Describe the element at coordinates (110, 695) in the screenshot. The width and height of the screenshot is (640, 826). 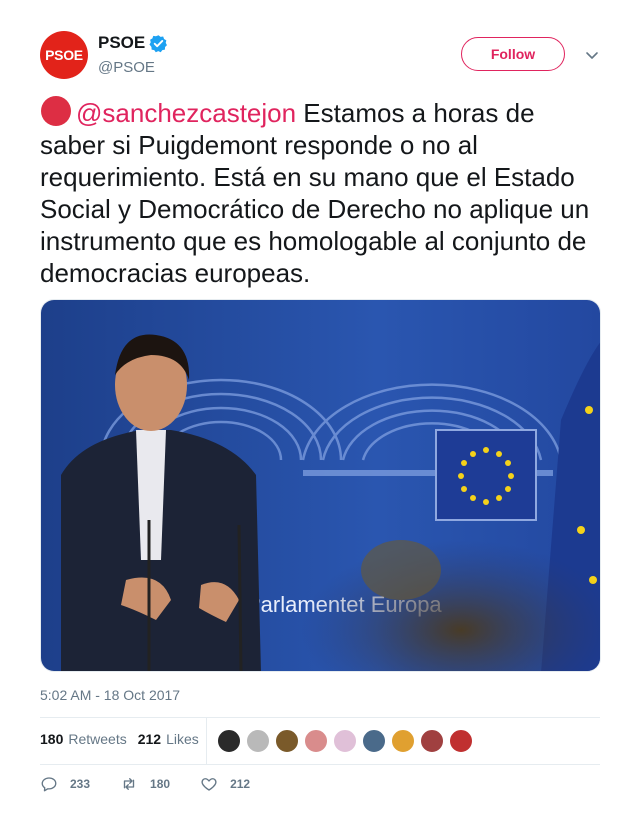
I see `tweet-timestamp: 5:02 AM - 18 Oct 2017` at that location.